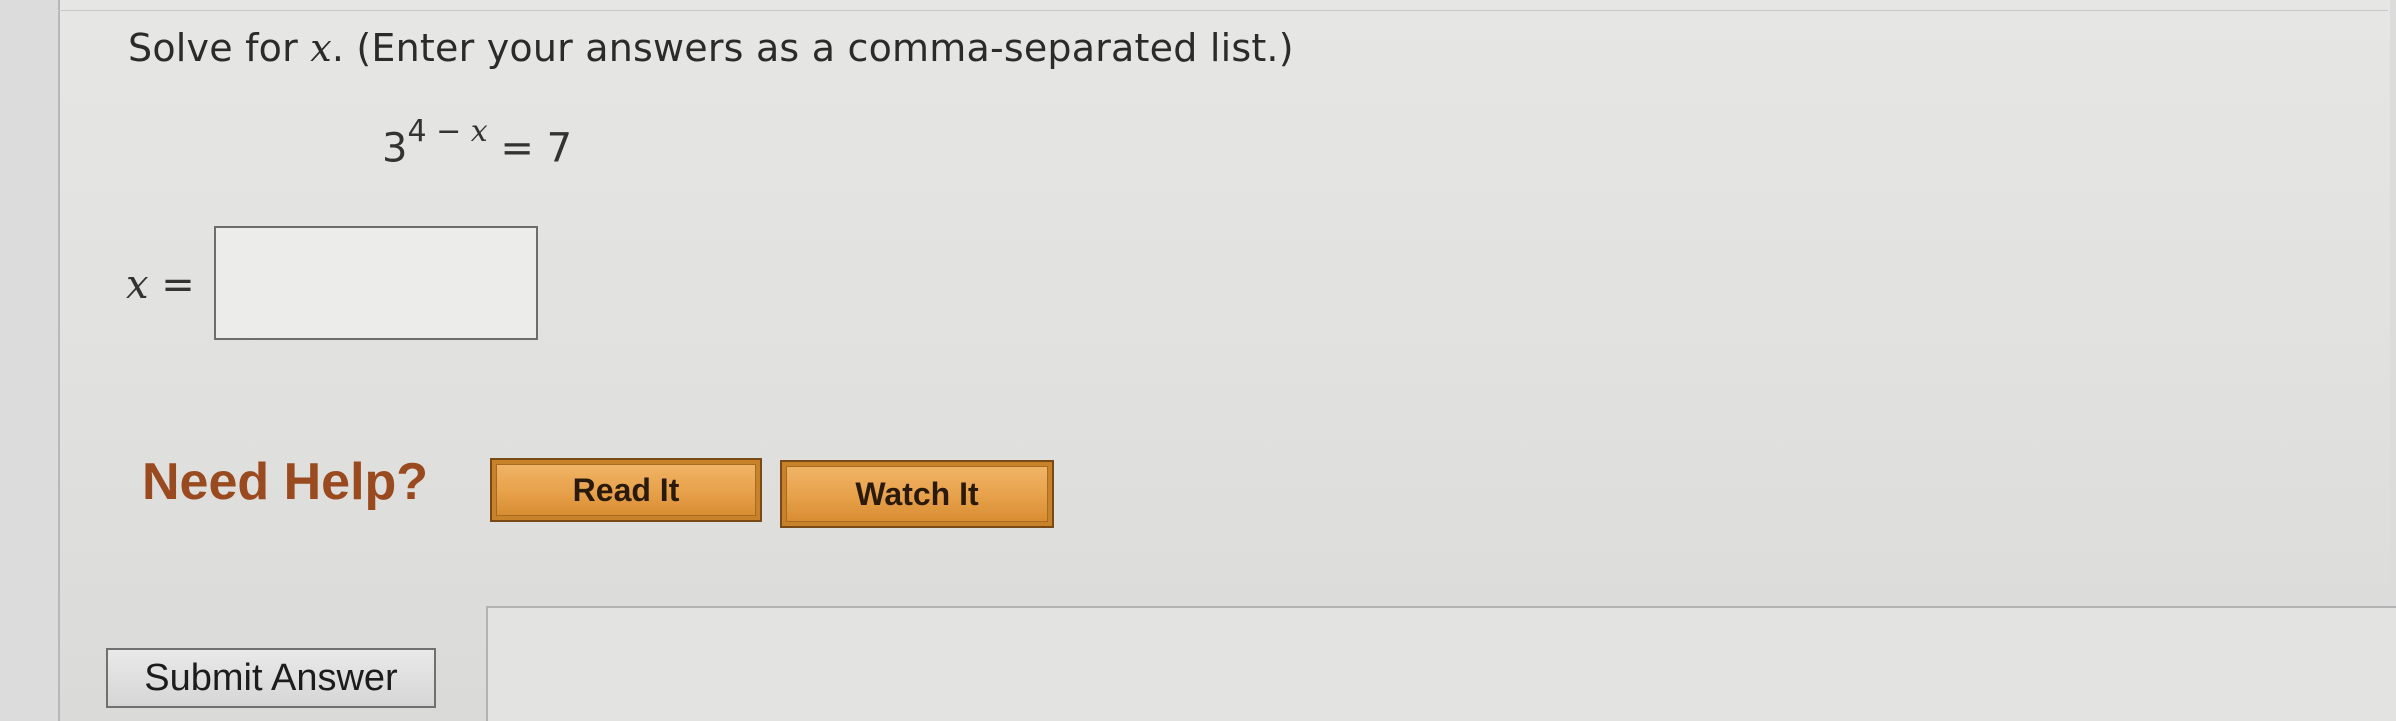  I want to click on equation-exponent-variable: x, so click(479, 131).